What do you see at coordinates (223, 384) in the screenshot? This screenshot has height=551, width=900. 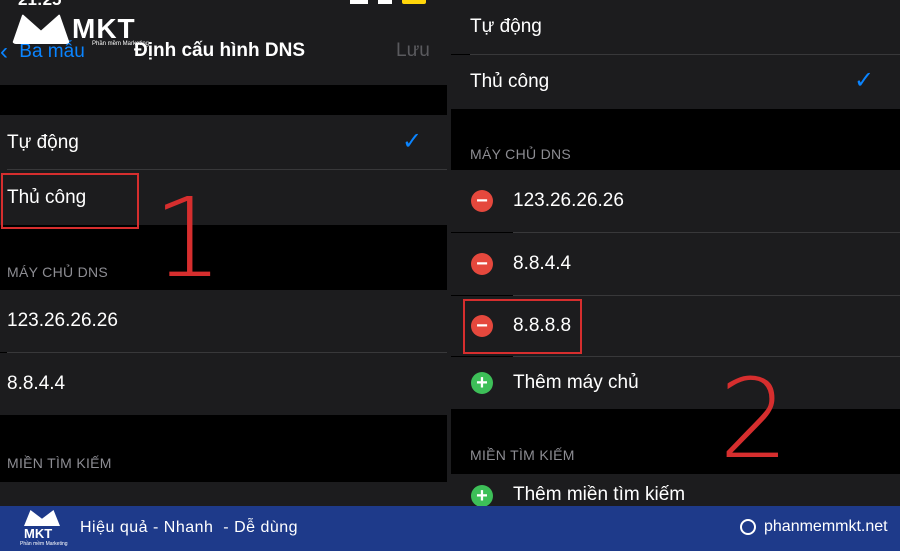 I see `dns-server-row: 8.8.4.4` at bounding box center [223, 384].